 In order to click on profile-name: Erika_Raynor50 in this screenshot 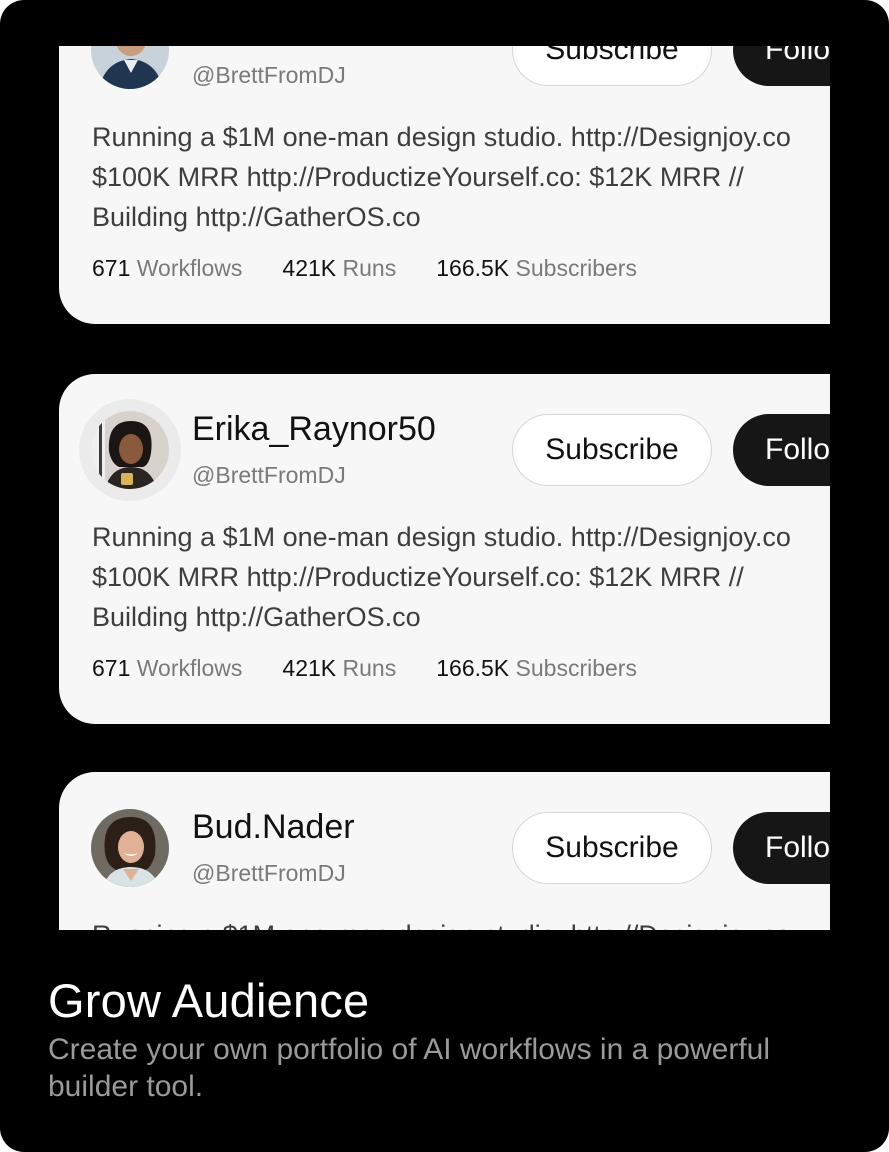, I will do `click(314, 429)`.